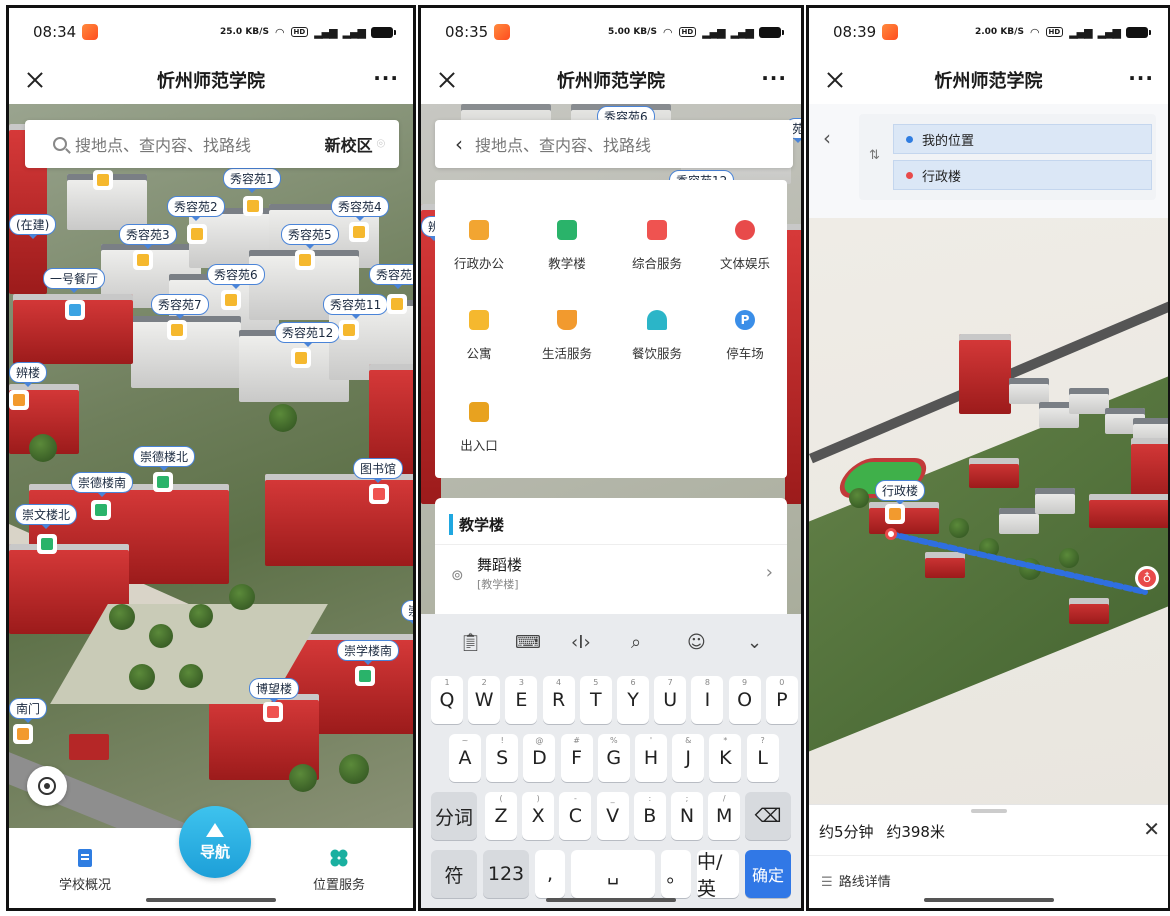  Describe the element at coordinates (310, 236) in the screenshot. I see `map-label: 秀容苑5` at that location.